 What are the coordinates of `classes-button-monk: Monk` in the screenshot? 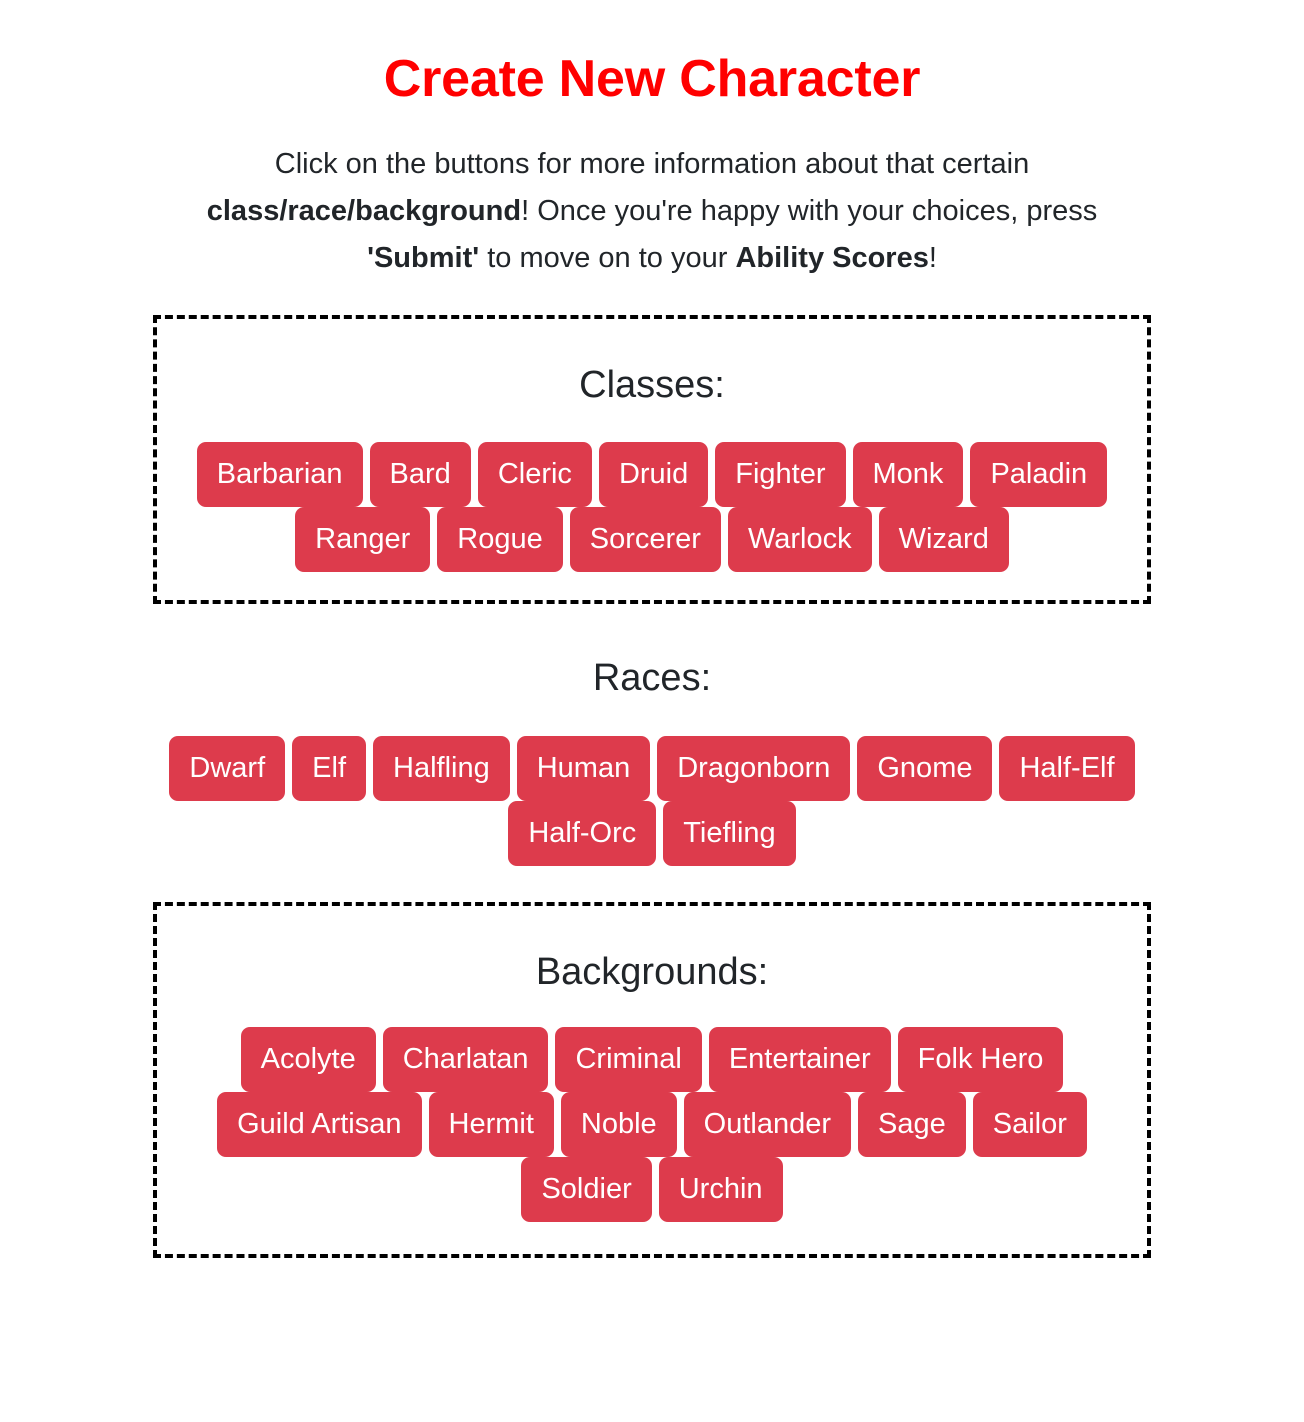 It's located at (908, 475).